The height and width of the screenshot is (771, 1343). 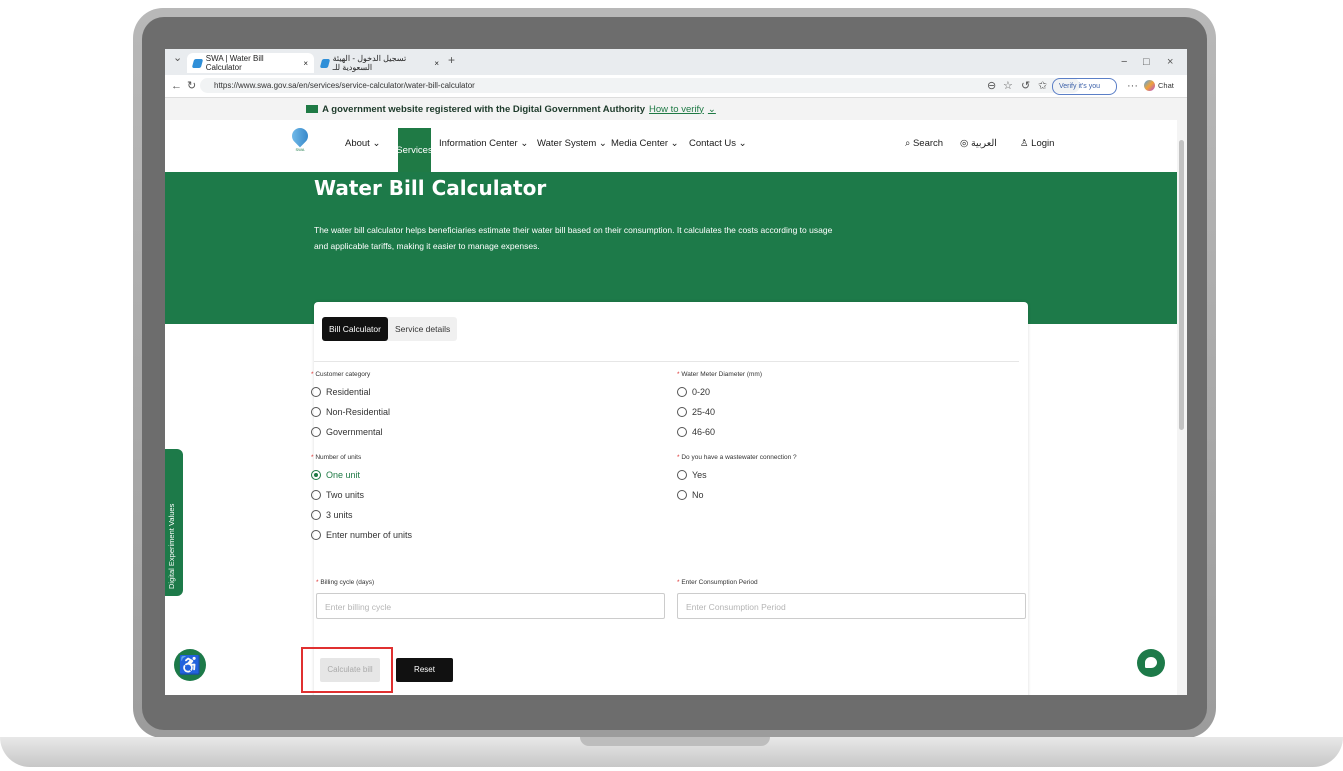 What do you see at coordinates (341, 392) in the screenshot?
I see `radio-residential: Residential` at bounding box center [341, 392].